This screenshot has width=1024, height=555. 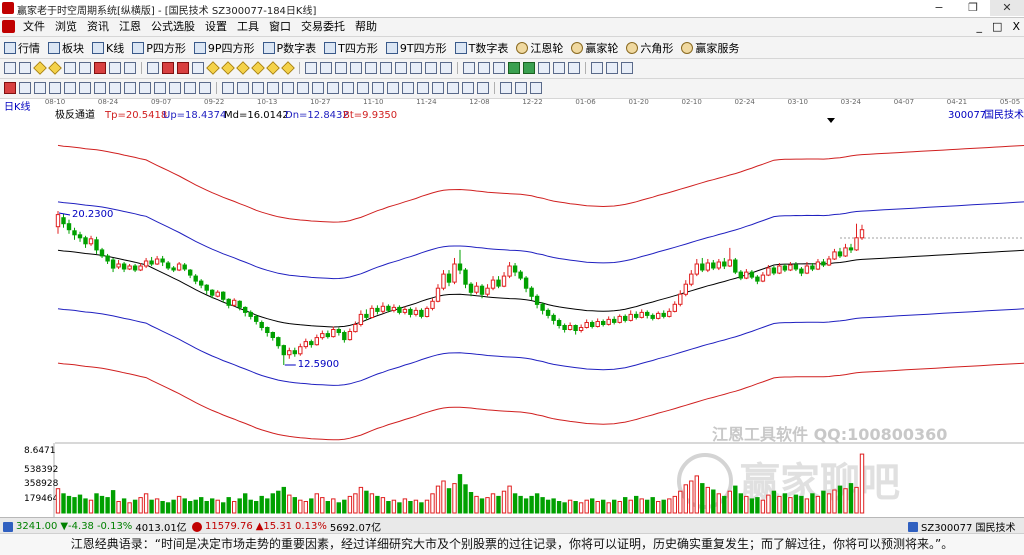 What do you see at coordinates (453, 88) in the screenshot?
I see `analysis-tool-30-icon` at bounding box center [453, 88].